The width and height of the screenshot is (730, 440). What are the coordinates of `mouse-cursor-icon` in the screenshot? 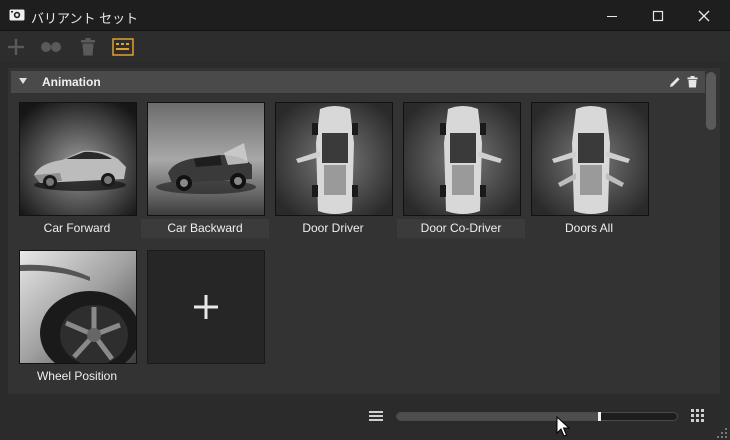 It's located at (563, 426).